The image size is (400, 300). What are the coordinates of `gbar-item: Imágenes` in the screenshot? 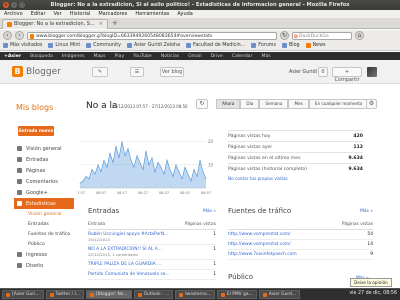 It's located at (73, 56).